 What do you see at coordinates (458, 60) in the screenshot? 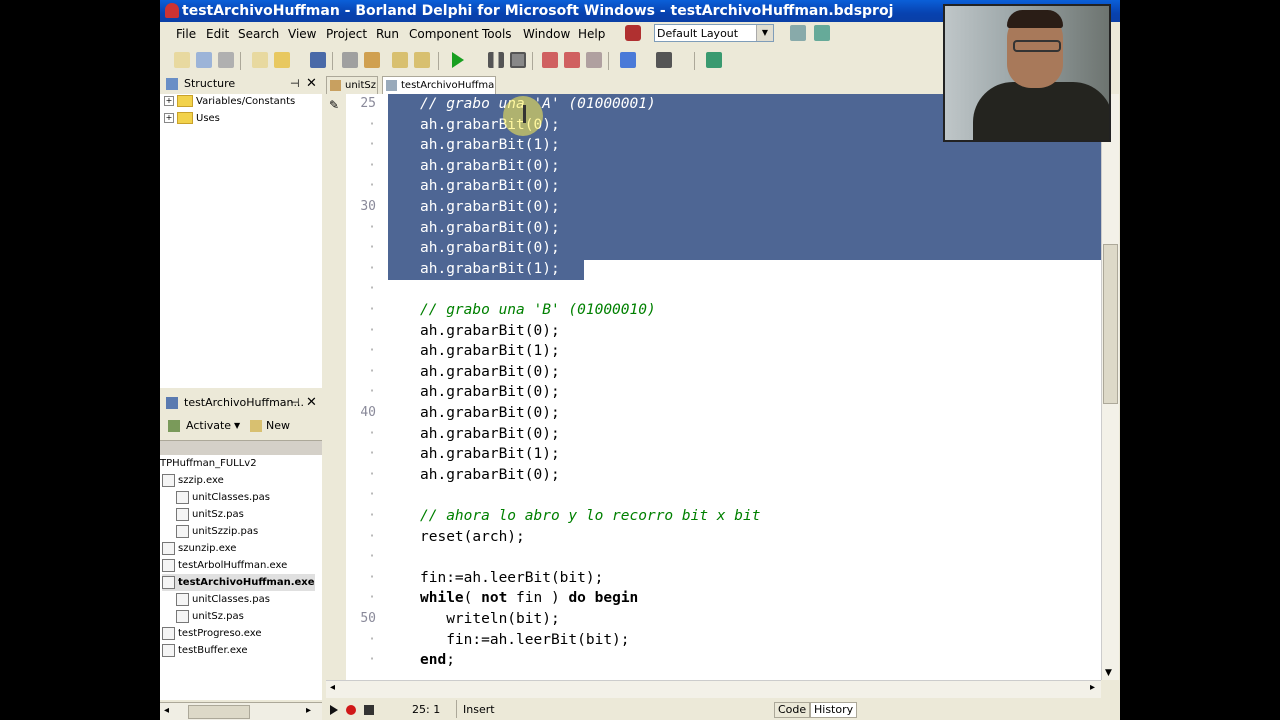
I see `run-icon` at bounding box center [458, 60].